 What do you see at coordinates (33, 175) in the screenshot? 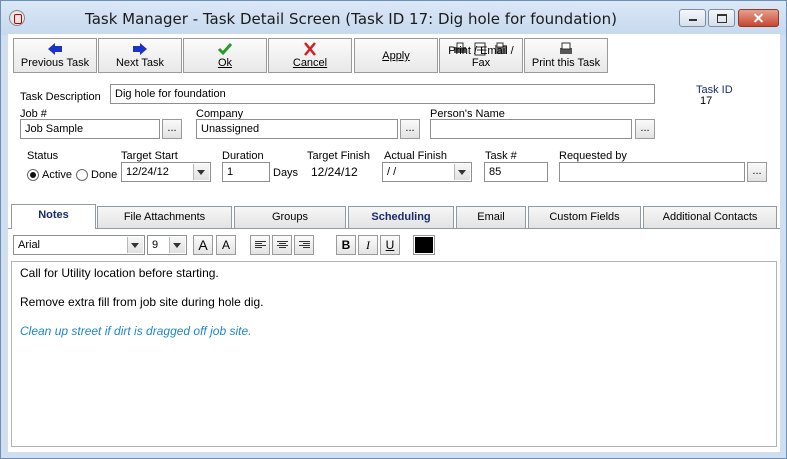
I see `status-active-radio` at bounding box center [33, 175].